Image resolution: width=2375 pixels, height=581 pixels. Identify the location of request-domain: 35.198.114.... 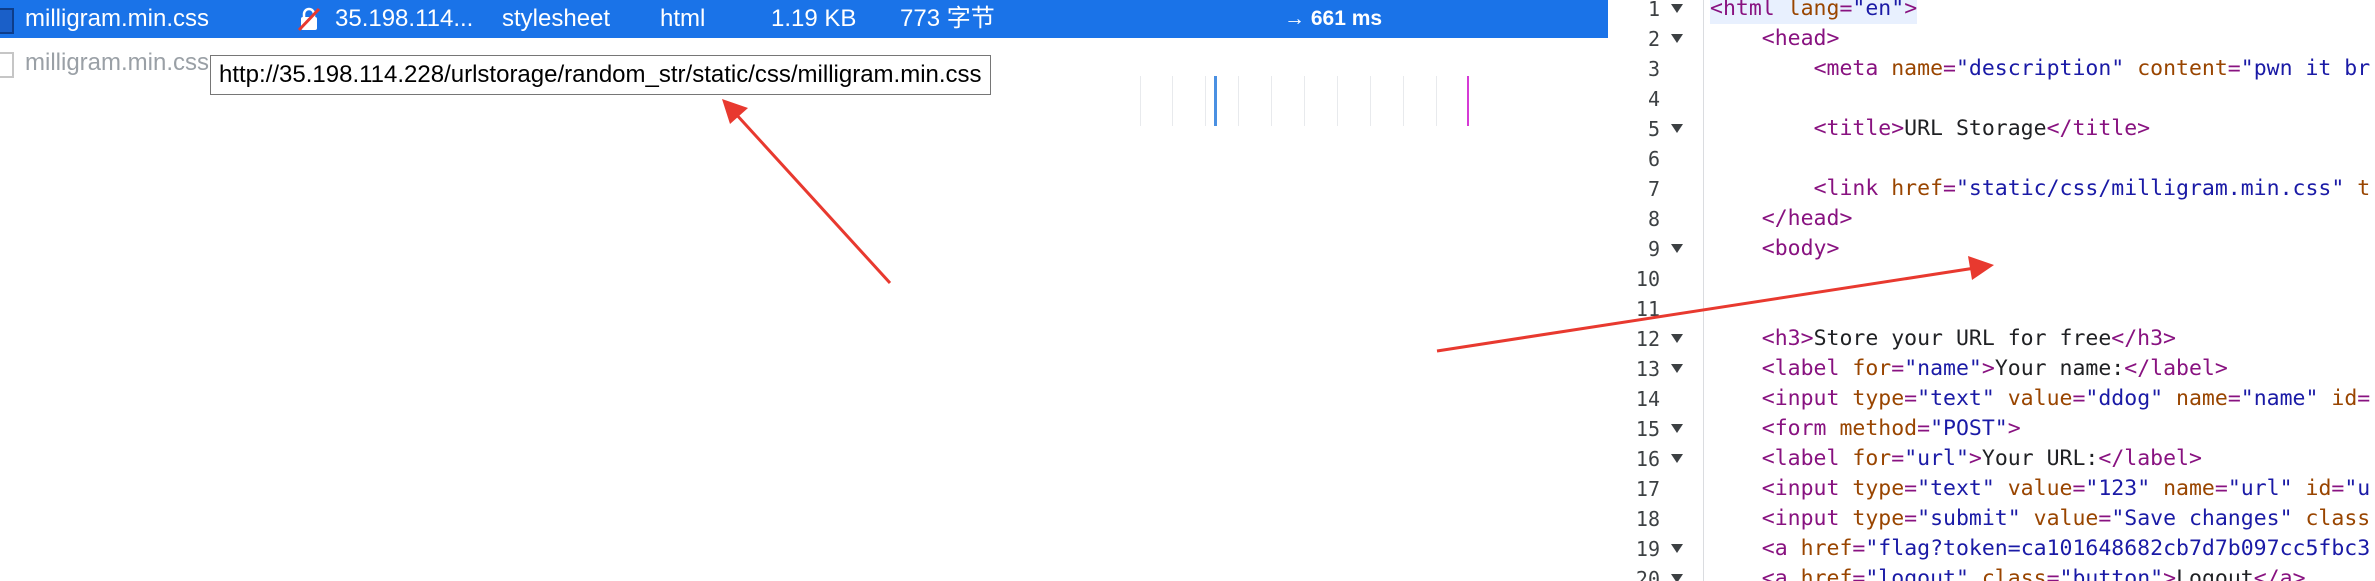
(404, 18).